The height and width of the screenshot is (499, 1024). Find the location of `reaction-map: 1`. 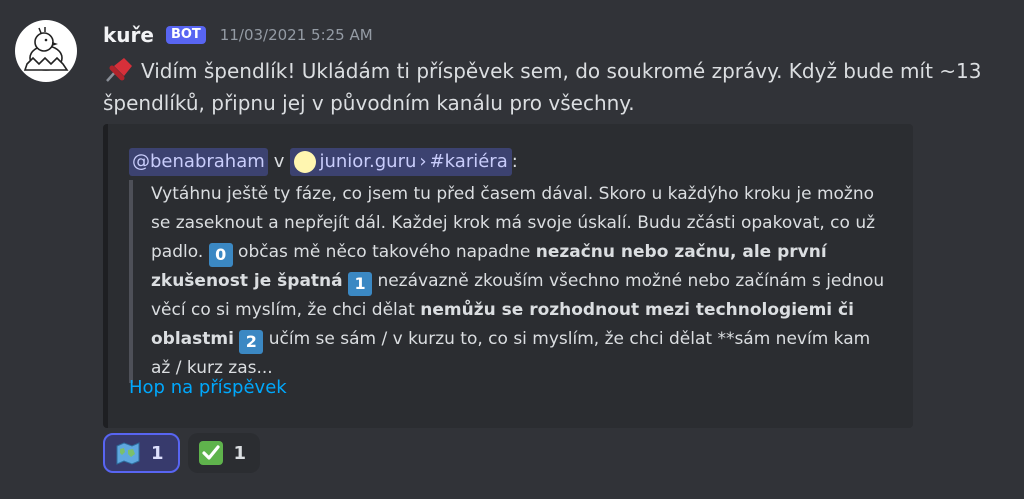

reaction-map: 1 is located at coordinates (141, 453).